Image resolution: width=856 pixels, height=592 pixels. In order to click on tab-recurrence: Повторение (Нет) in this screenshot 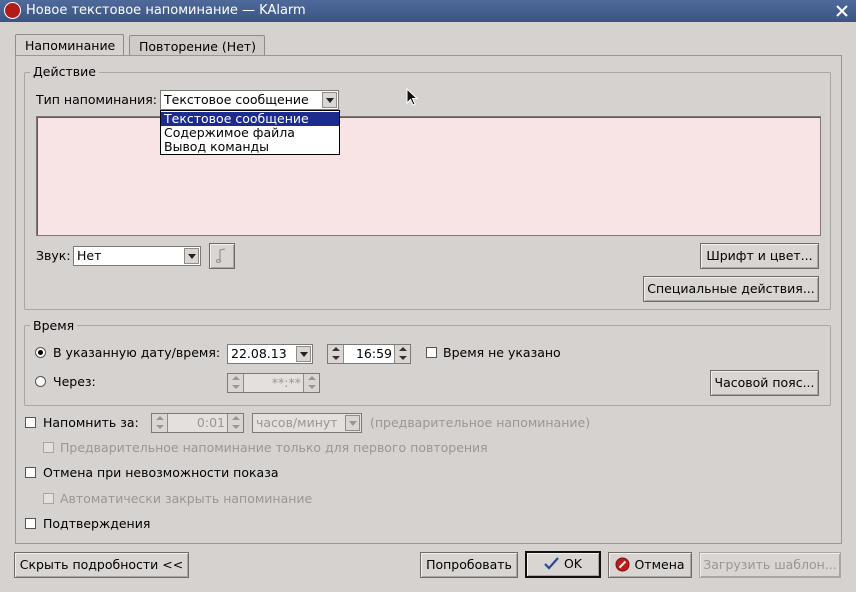, I will do `click(197, 45)`.